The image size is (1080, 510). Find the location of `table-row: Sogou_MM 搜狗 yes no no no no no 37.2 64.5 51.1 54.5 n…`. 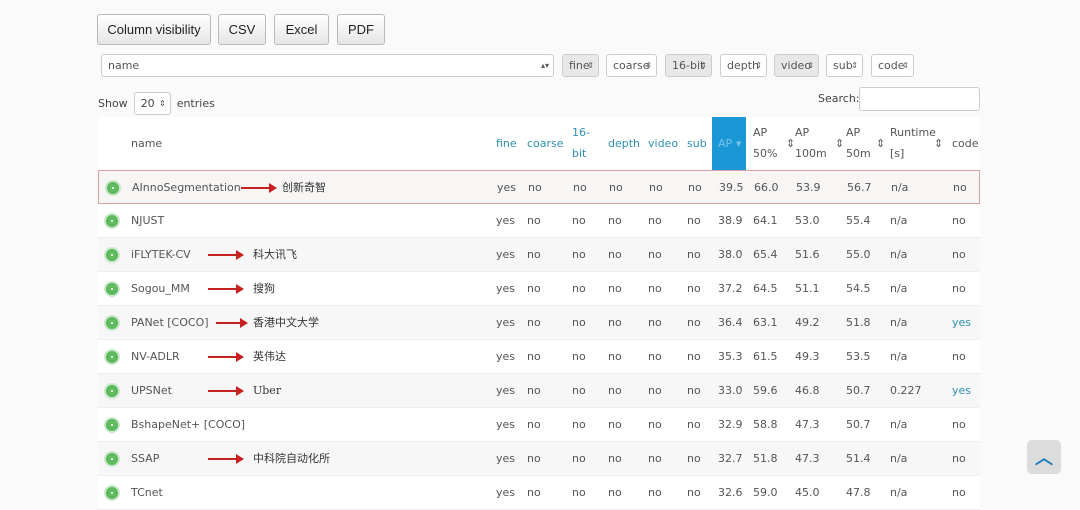

table-row: Sogou_MM 搜狗 yes no no no no no 37.2 64.5 51.1 54.5 n… is located at coordinates (539, 289).